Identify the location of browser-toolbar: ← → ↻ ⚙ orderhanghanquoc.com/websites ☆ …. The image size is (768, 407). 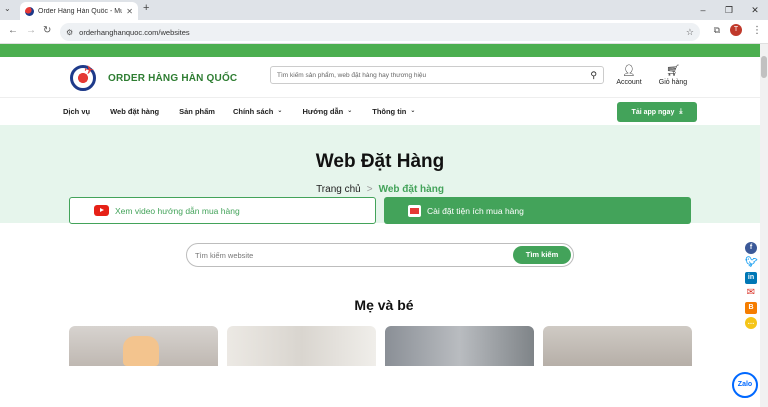
(384, 32).